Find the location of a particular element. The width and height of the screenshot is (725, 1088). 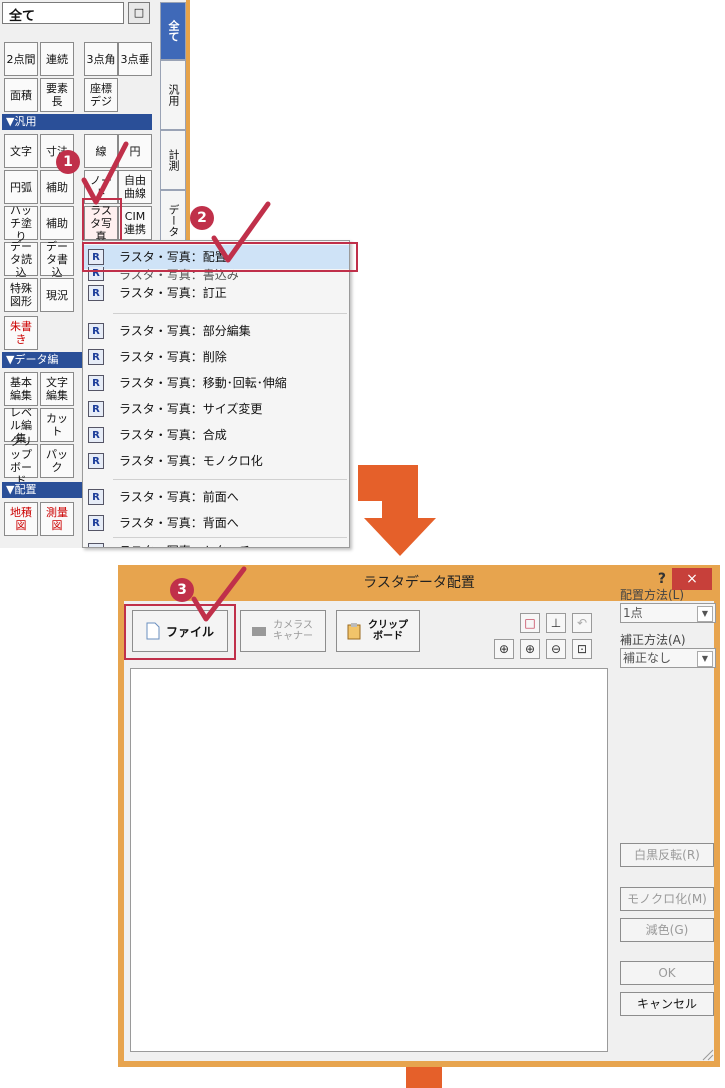

tool-text-edit: 文字編集 is located at coordinates (57, 389).